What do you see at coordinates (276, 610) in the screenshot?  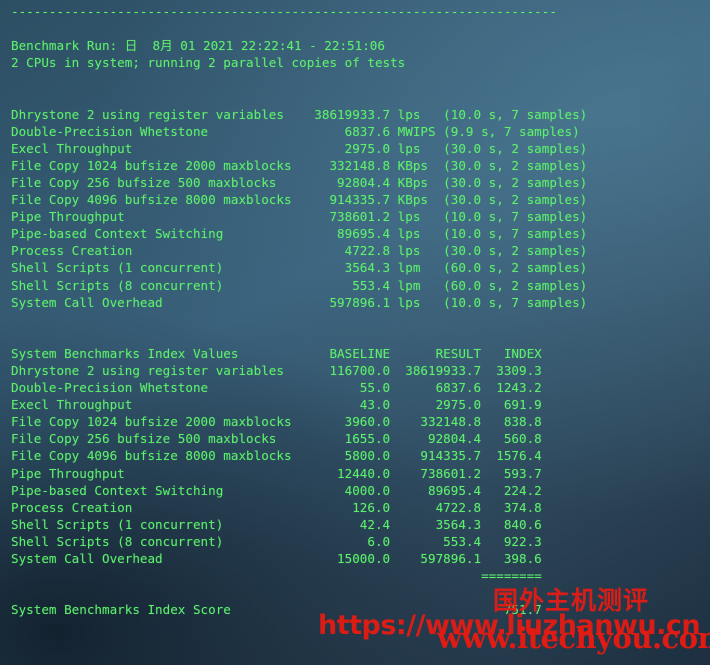 I see `index-score-line: System Benchmarks Index Score 751.7` at bounding box center [276, 610].